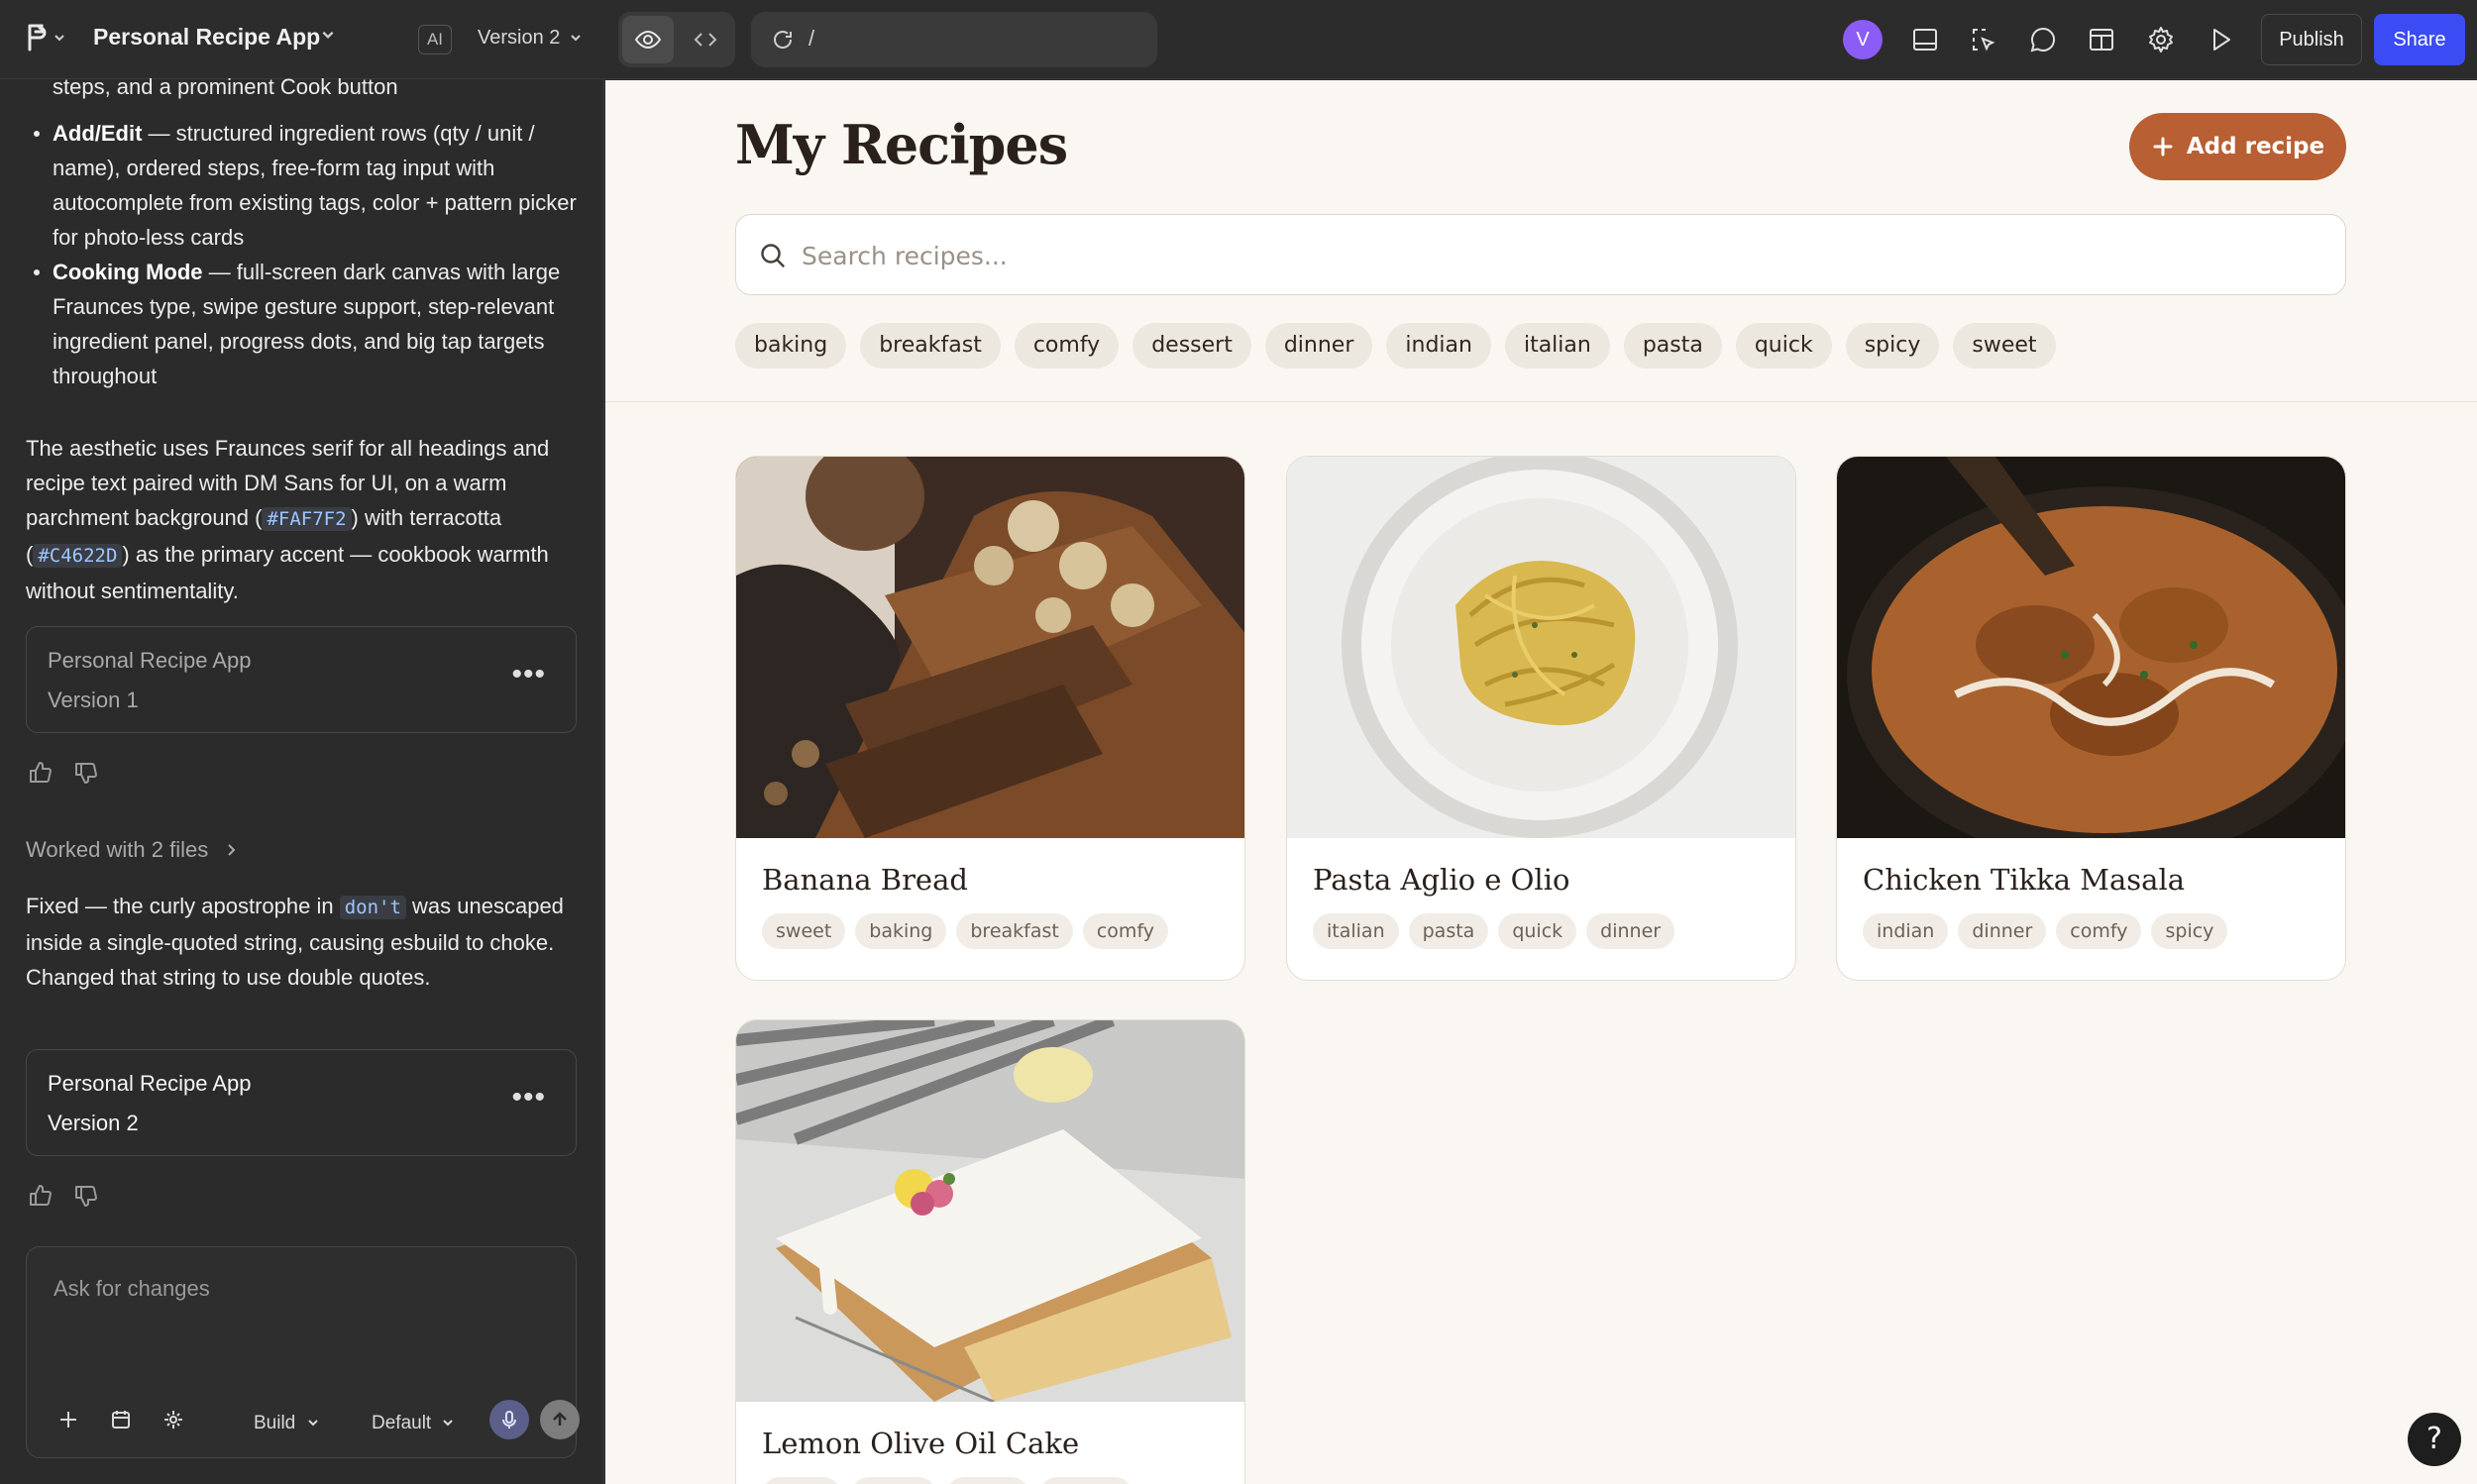 This screenshot has height=1484, width=2477. What do you see at coordinates (931, 346) in the screenshot?
I see `tag-filter-breakfast: breakfast` at bounding box center [931, 346].